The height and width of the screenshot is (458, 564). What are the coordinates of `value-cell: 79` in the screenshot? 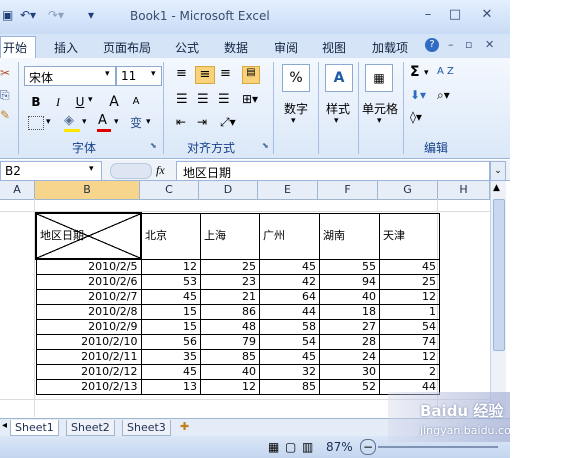 It's located at (230, 342).